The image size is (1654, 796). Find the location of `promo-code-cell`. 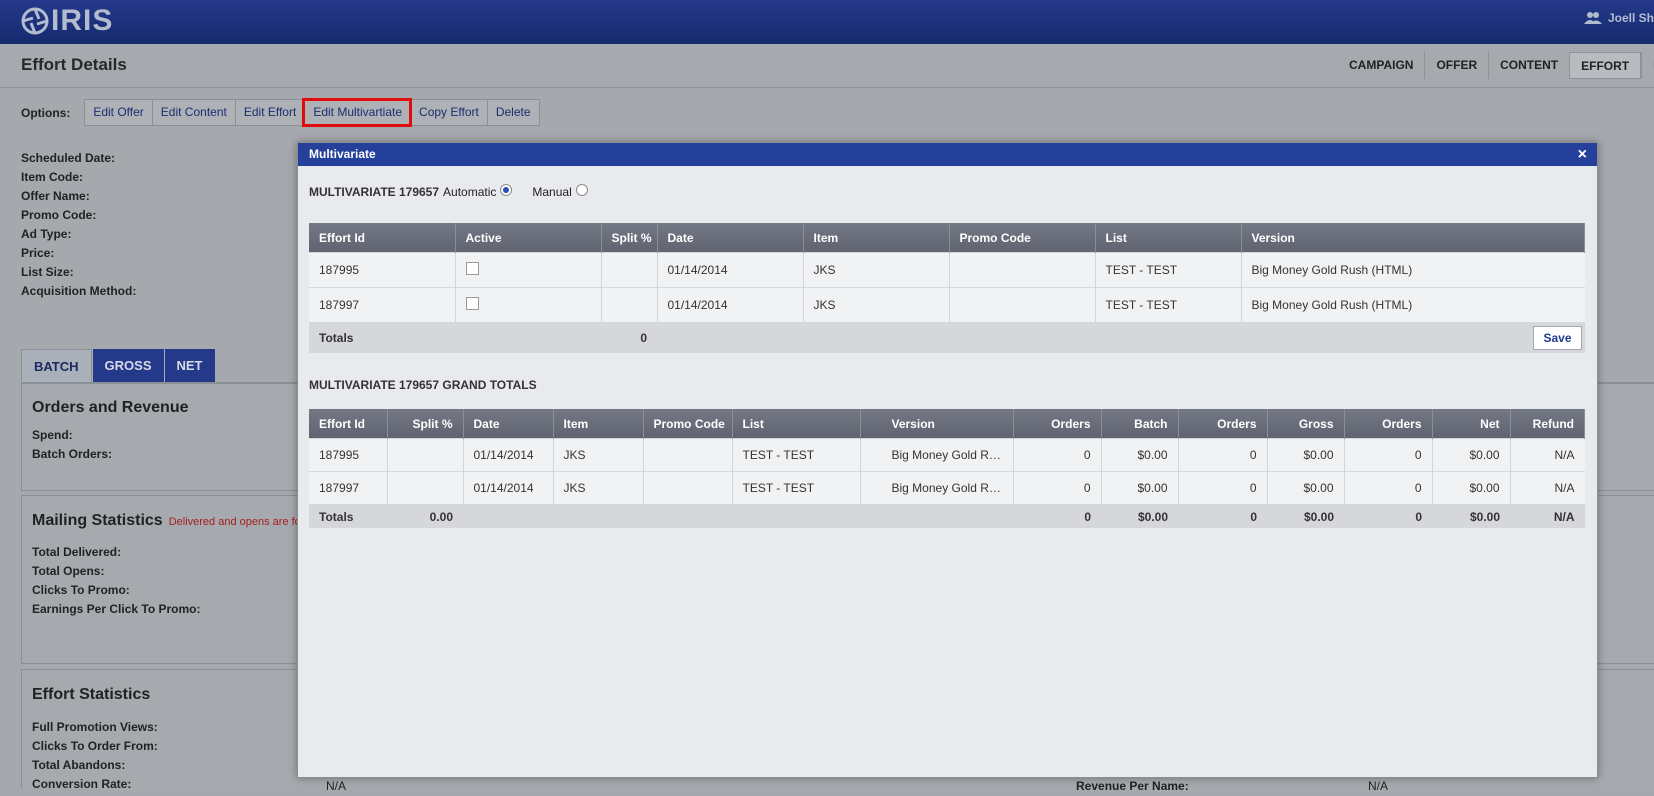

promo-code-cell is located at coordinates (688, 455).